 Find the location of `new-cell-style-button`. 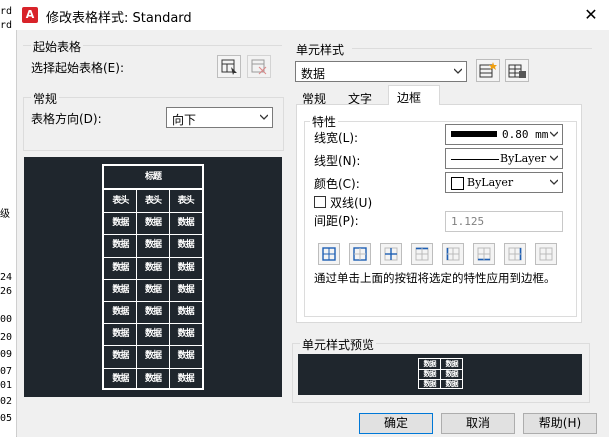

new-cell-style-button is located at coordinates (488, 70).